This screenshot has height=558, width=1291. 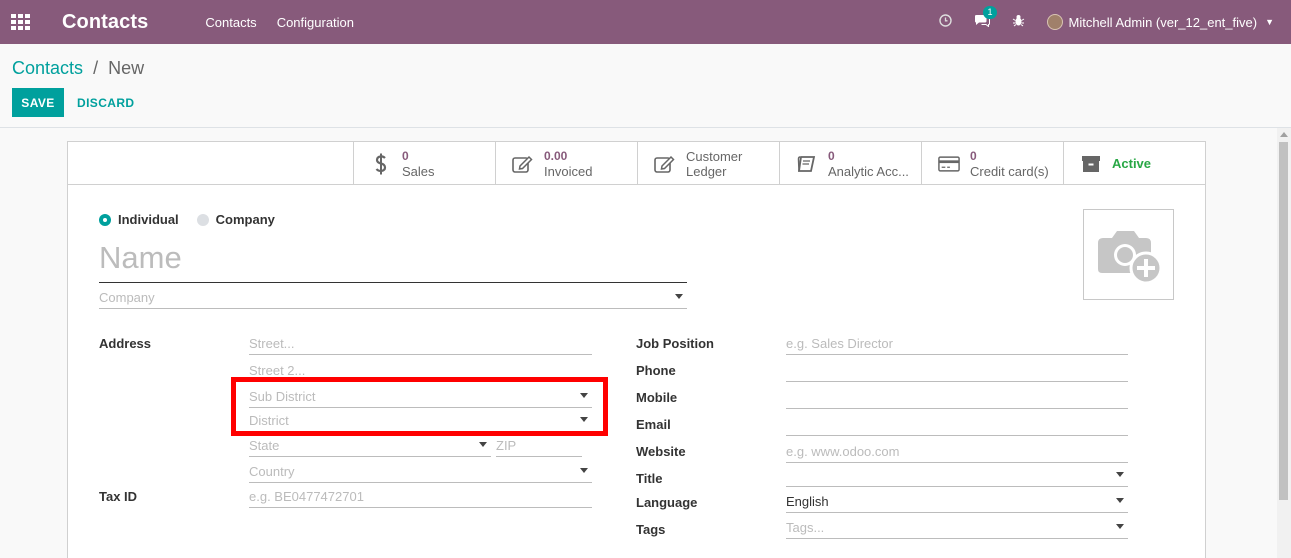 I want to click on job-position-label: Job Position, so click(x=675, y=343).